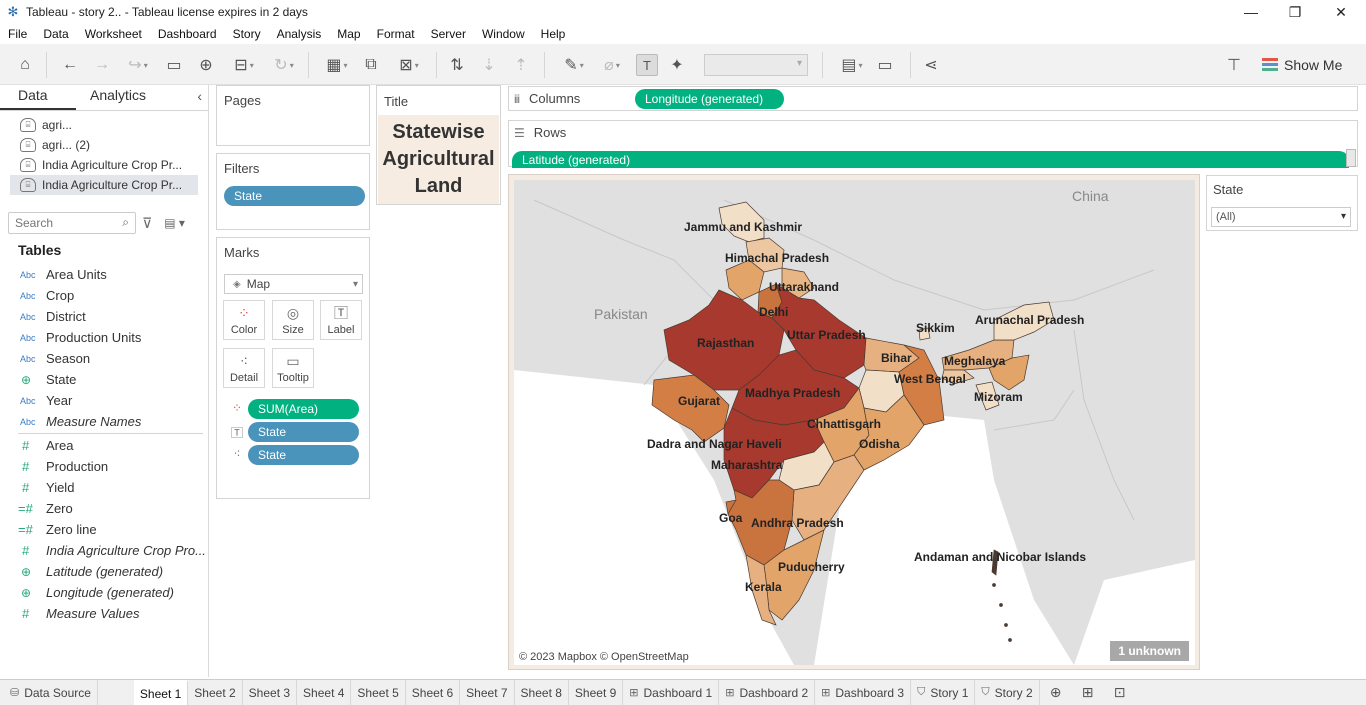 This screenshot has width=1366, height=705. What do you see at coordinates (1056, 692) in the screenshot?
I see `new-worksheet-tab-icon: ⊕` at bounding box center [1056, 692].